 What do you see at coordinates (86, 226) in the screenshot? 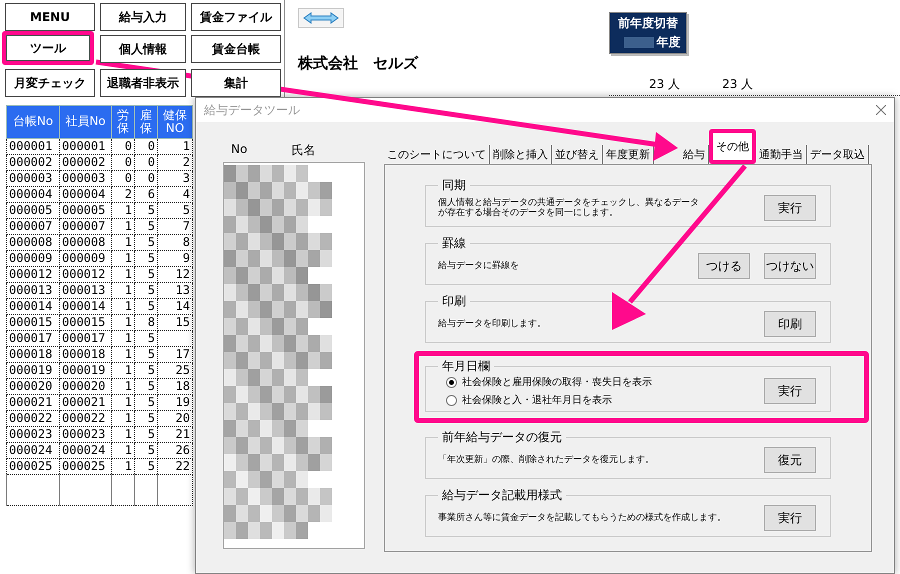
I see `table-cell: 000007` at bounding box center [86, 226].